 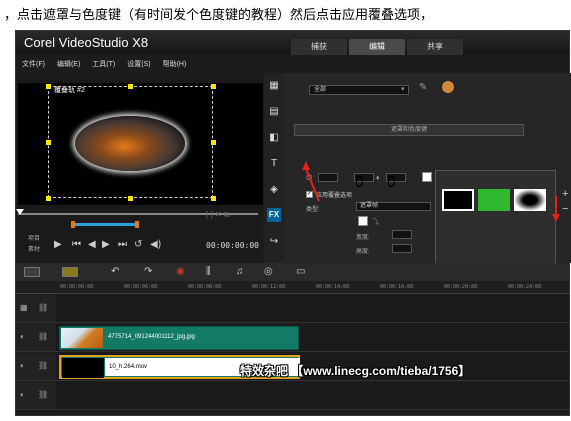 What do you see at coordinates (140, 144) in the screenshot?
I see `preview-screen: 覆叠轨 #2` at bounding box center [140, 144].